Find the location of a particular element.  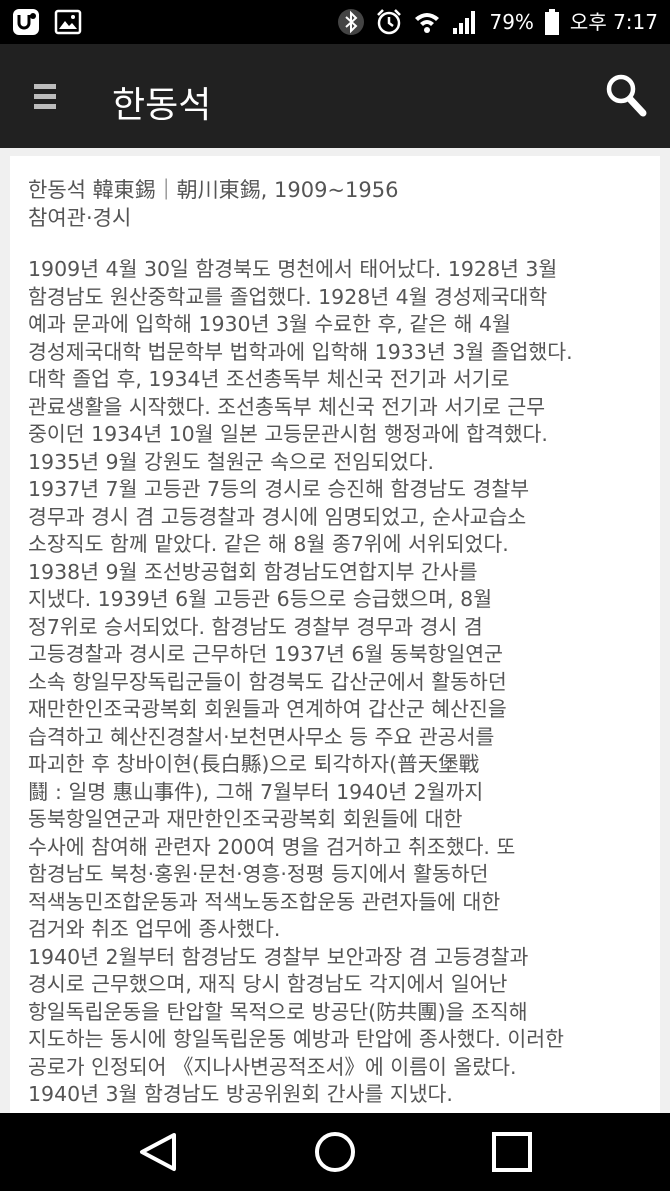

search-icon is located at coordinates (626, 96).